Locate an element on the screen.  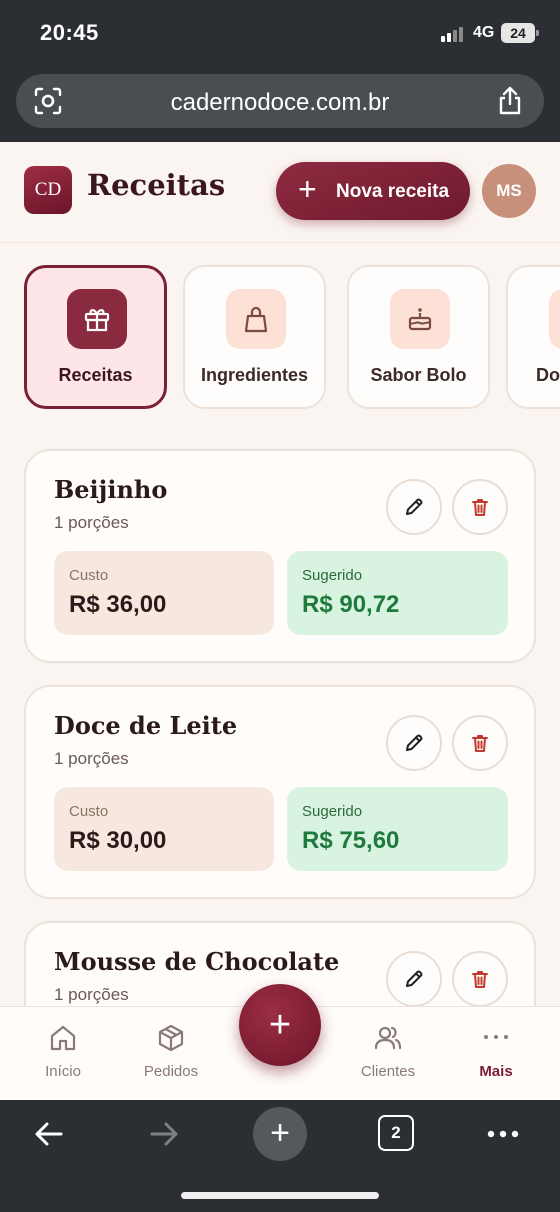
recipe-name: Beijinho is located at coordinates (111, 489).